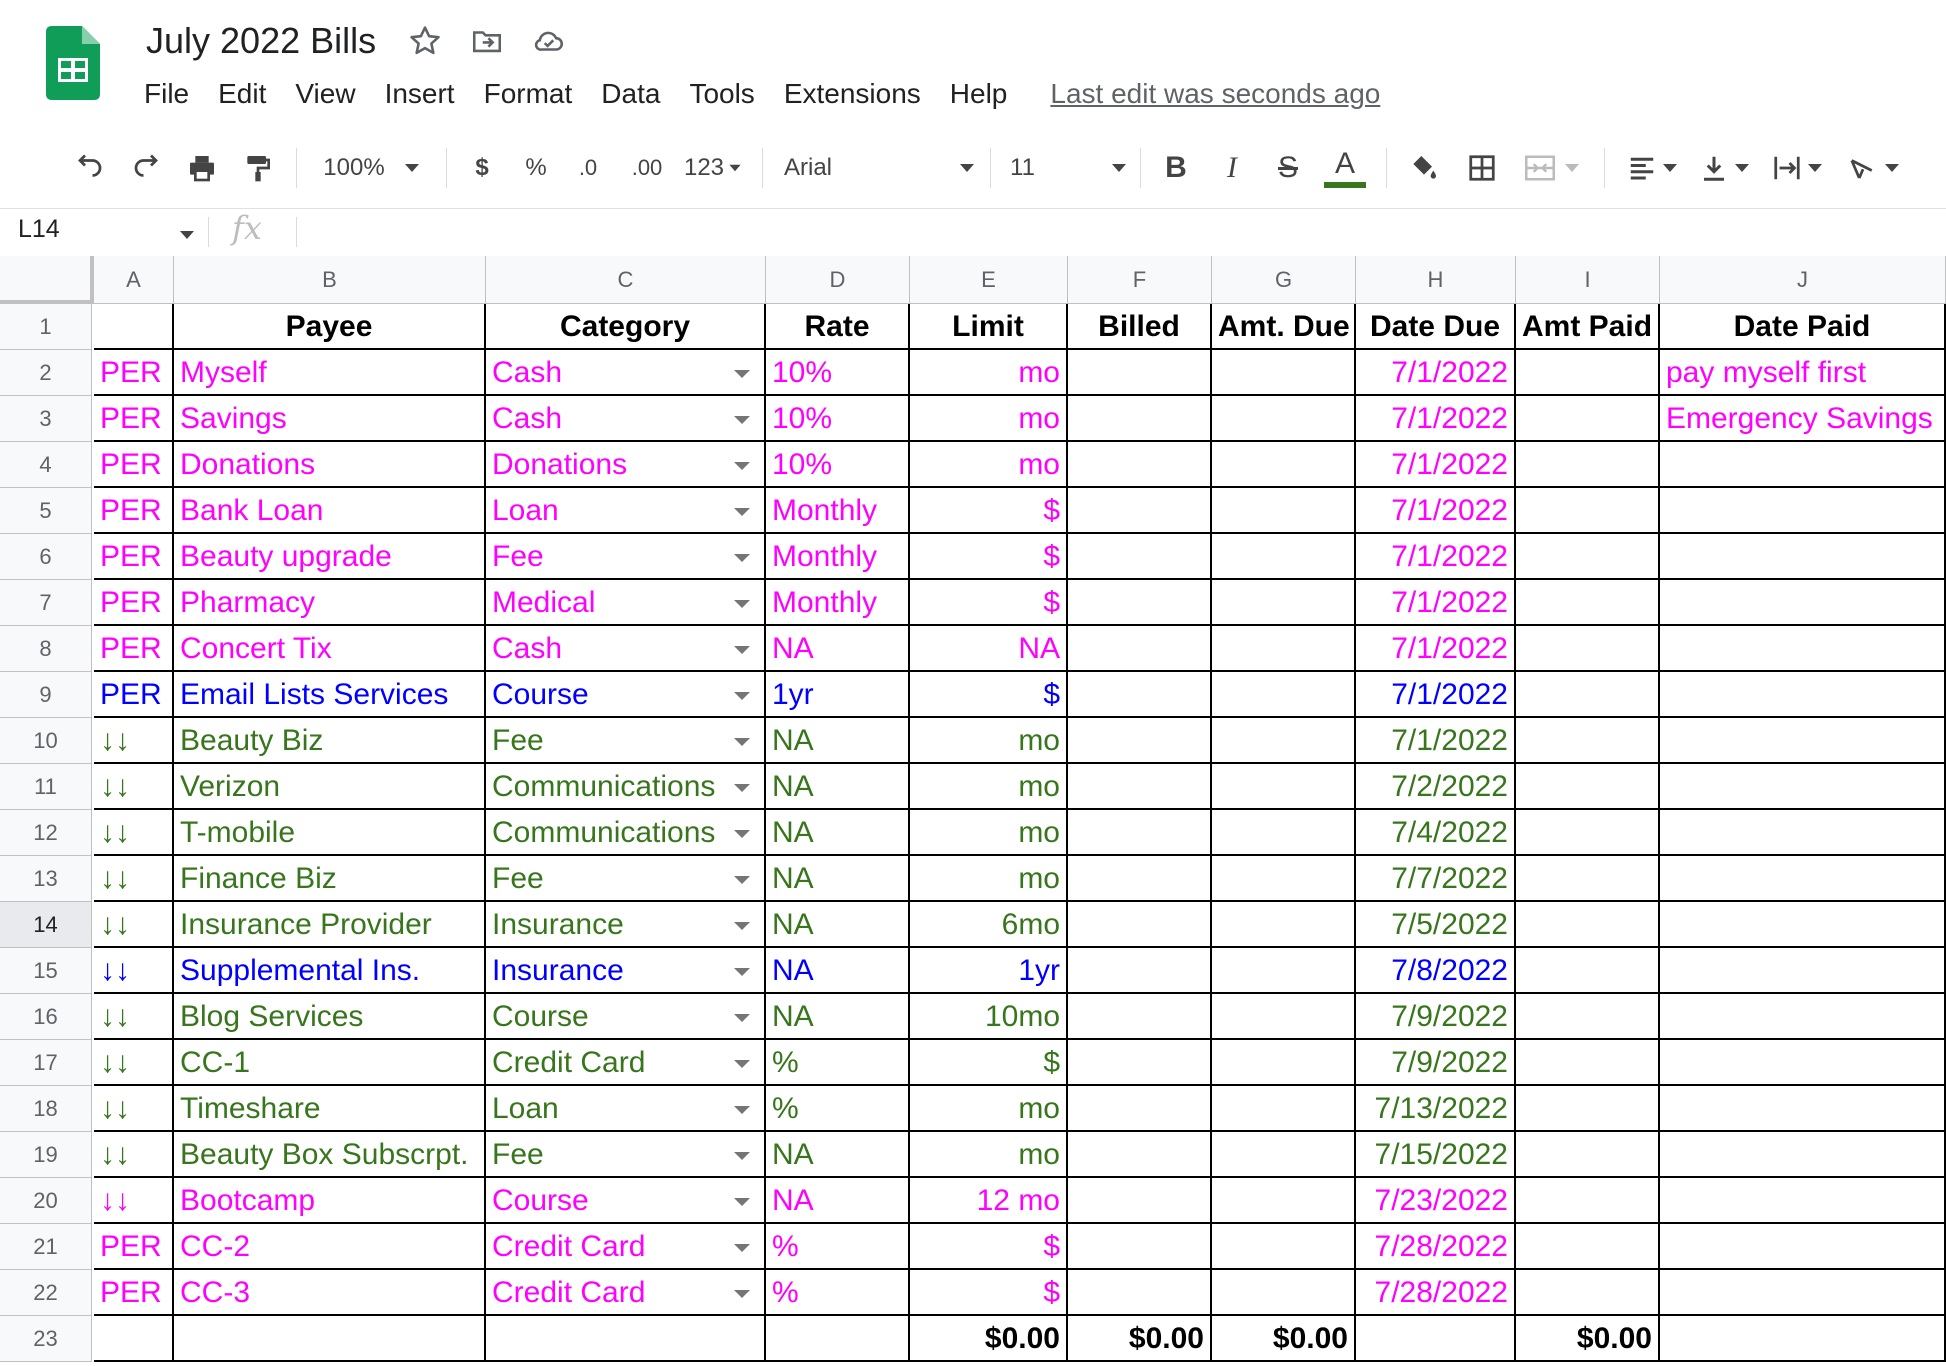 The height and width of the screenshot is (1366, 1946). I want to click on cell-b6: Beauty upgrade, so click(330, 557).